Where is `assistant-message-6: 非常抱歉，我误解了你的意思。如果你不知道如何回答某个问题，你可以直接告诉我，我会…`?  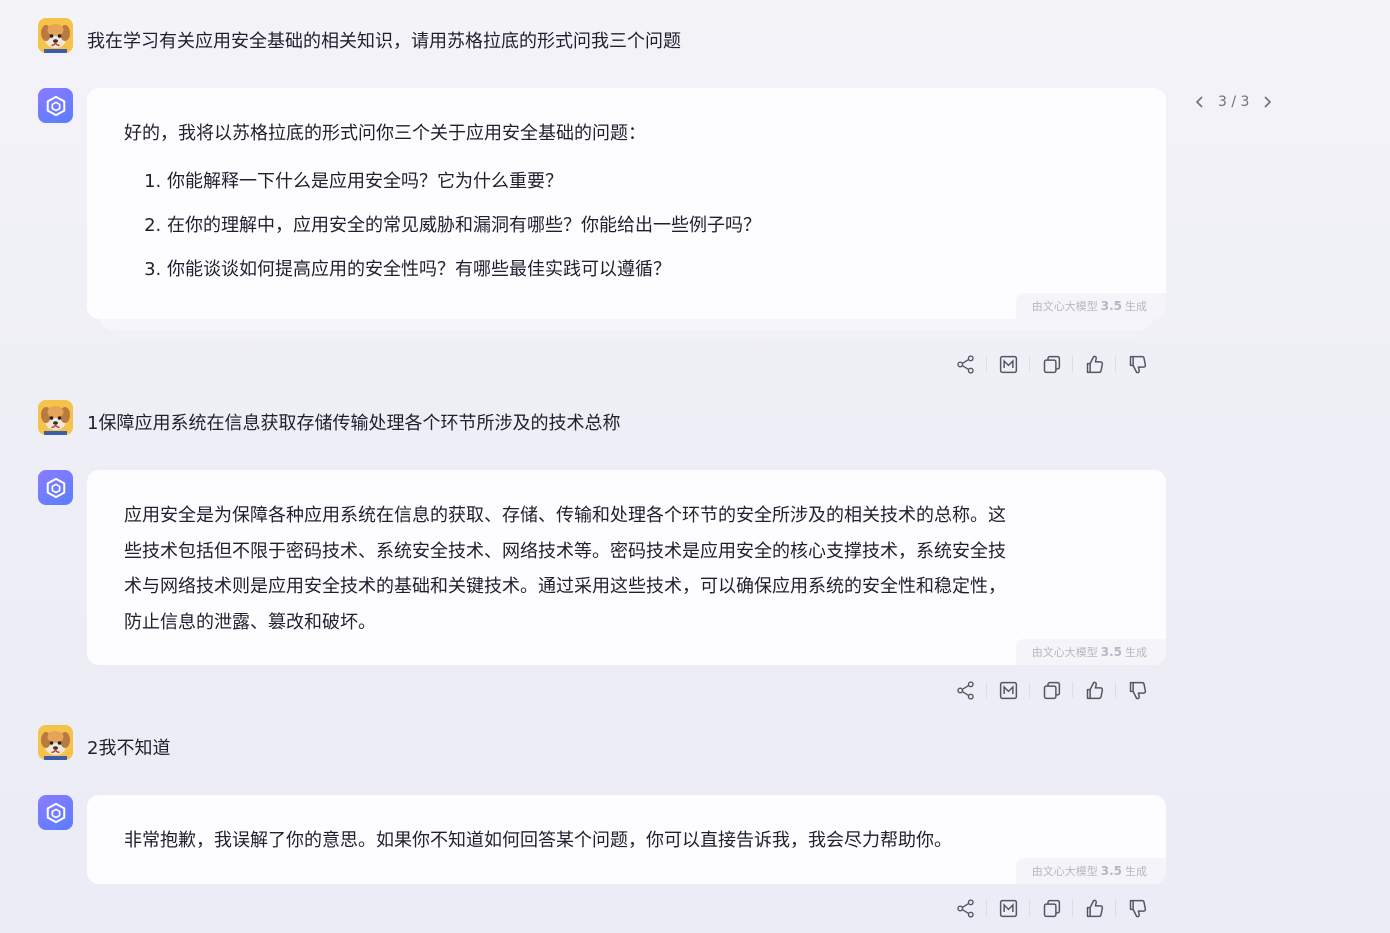 assistant-message-6: 非常抱歉，我误解了你的意思。如果你不知道如何回答某个问题，你可以直接告诉我，我会… is located at coordinates (626, 839).